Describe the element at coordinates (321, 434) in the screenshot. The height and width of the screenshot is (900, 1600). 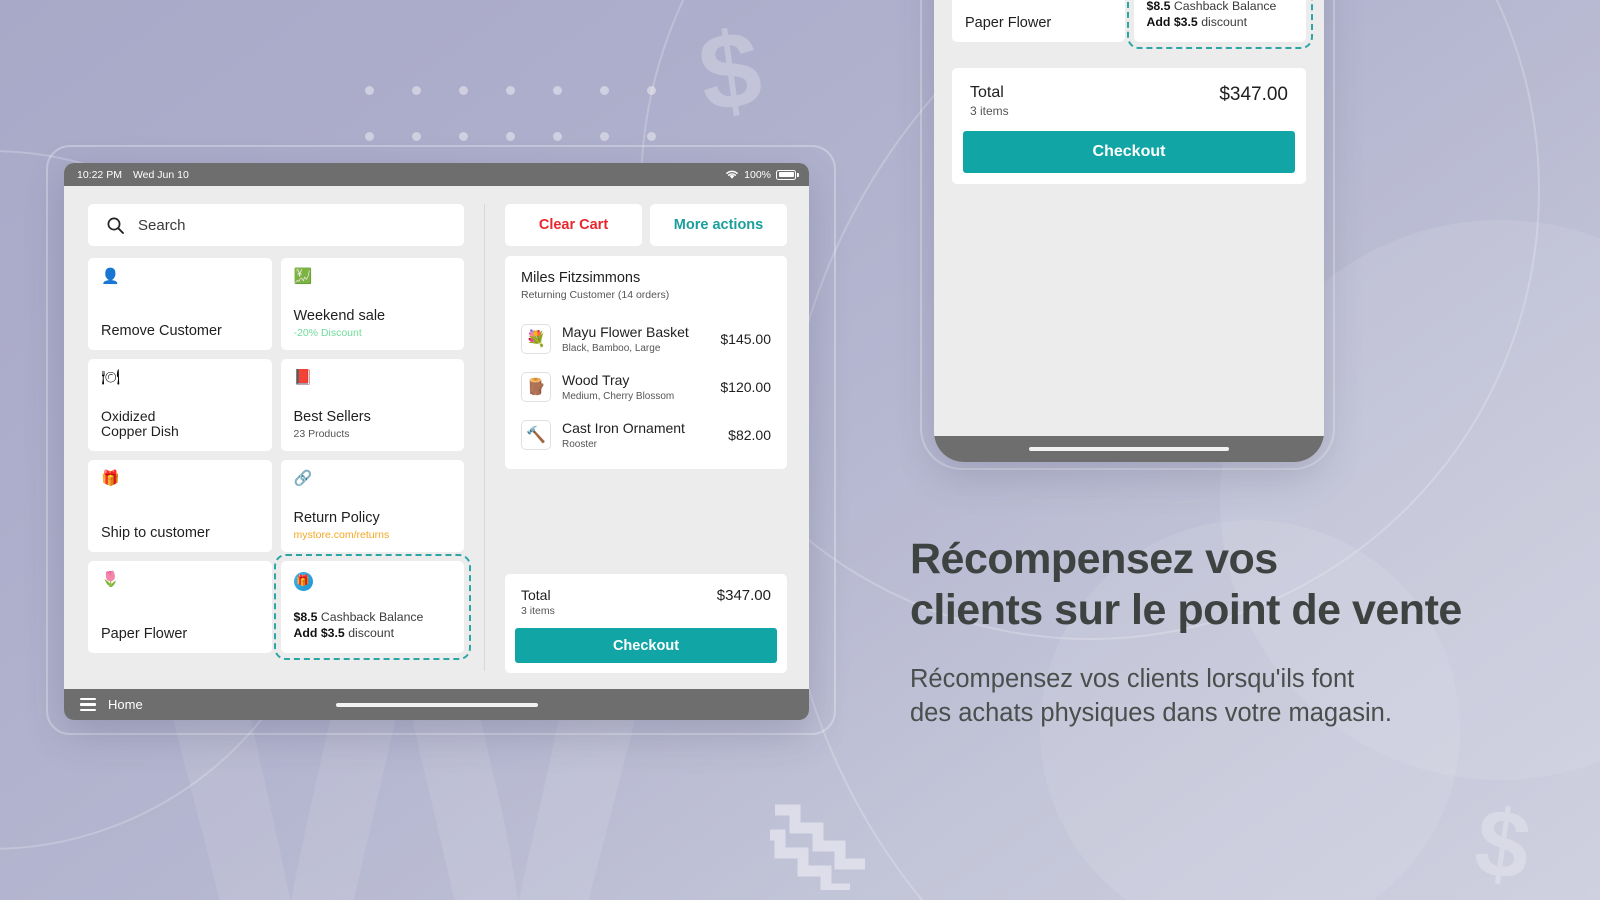
I see `tile-subtitle: 23 Products` at that location.